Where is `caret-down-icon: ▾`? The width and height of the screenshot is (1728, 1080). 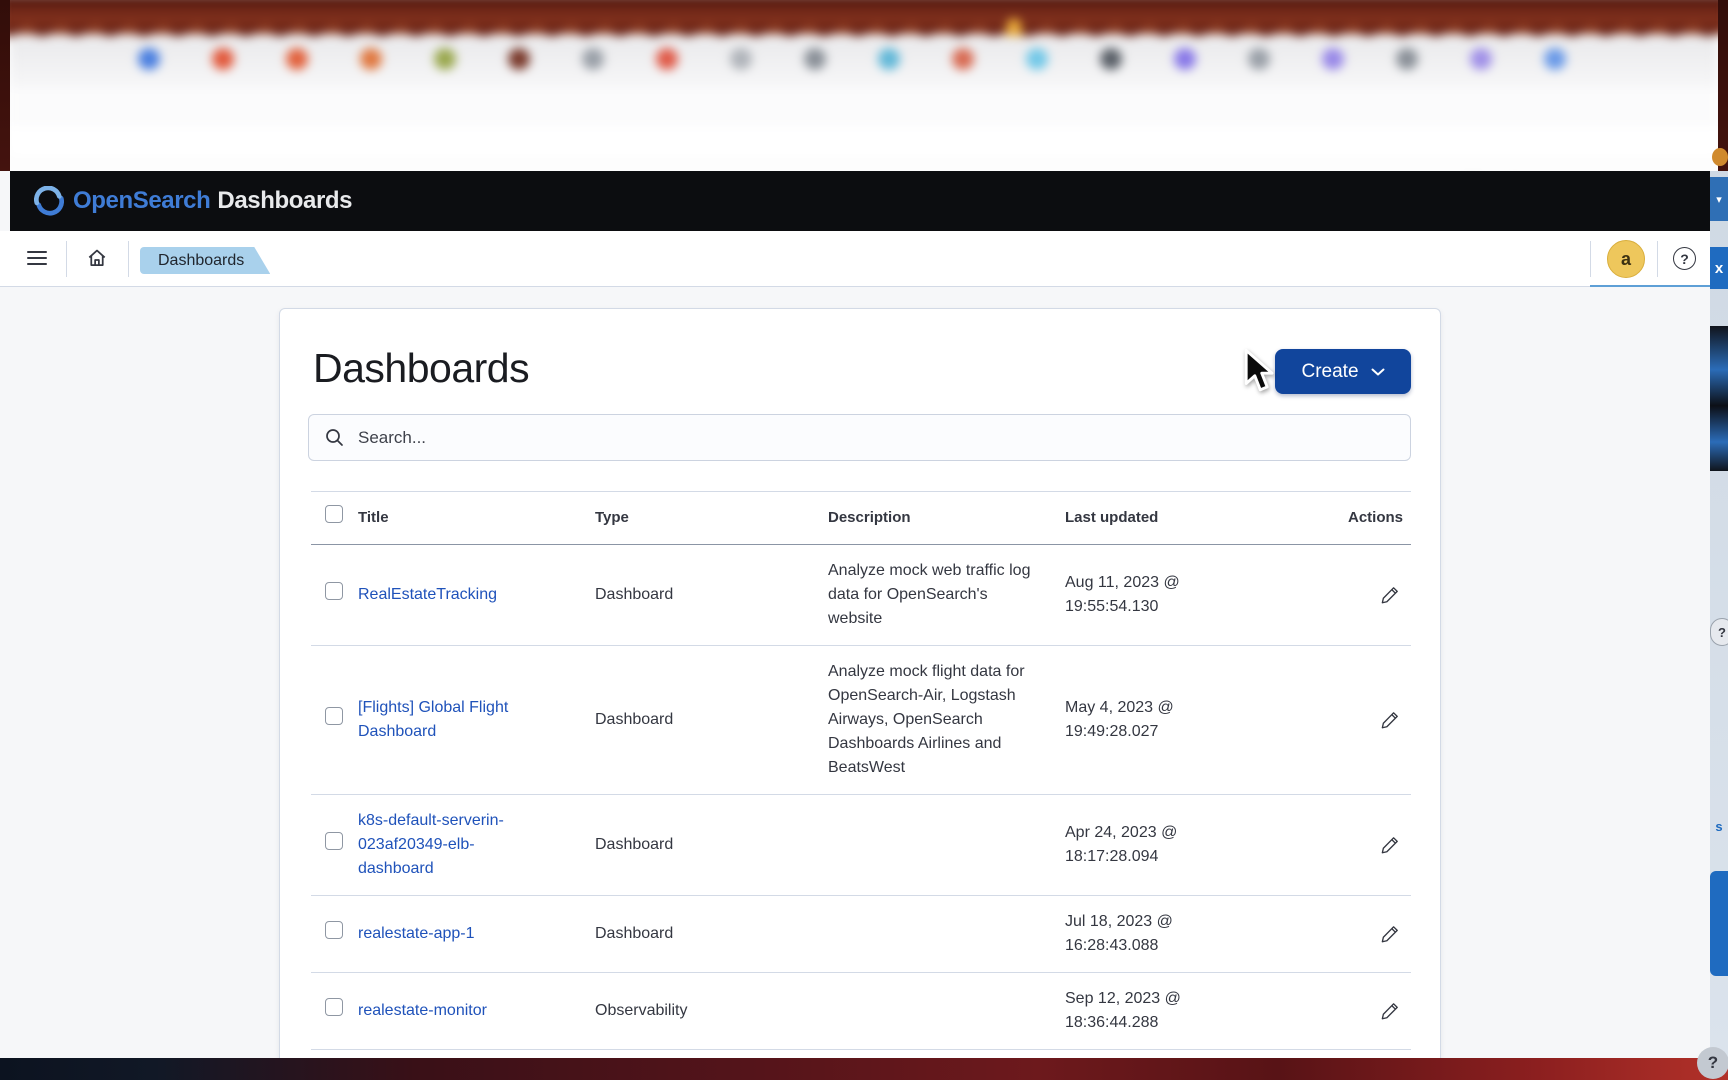 caret-down-icon: ▾ is located at coordinates (1719, 199).